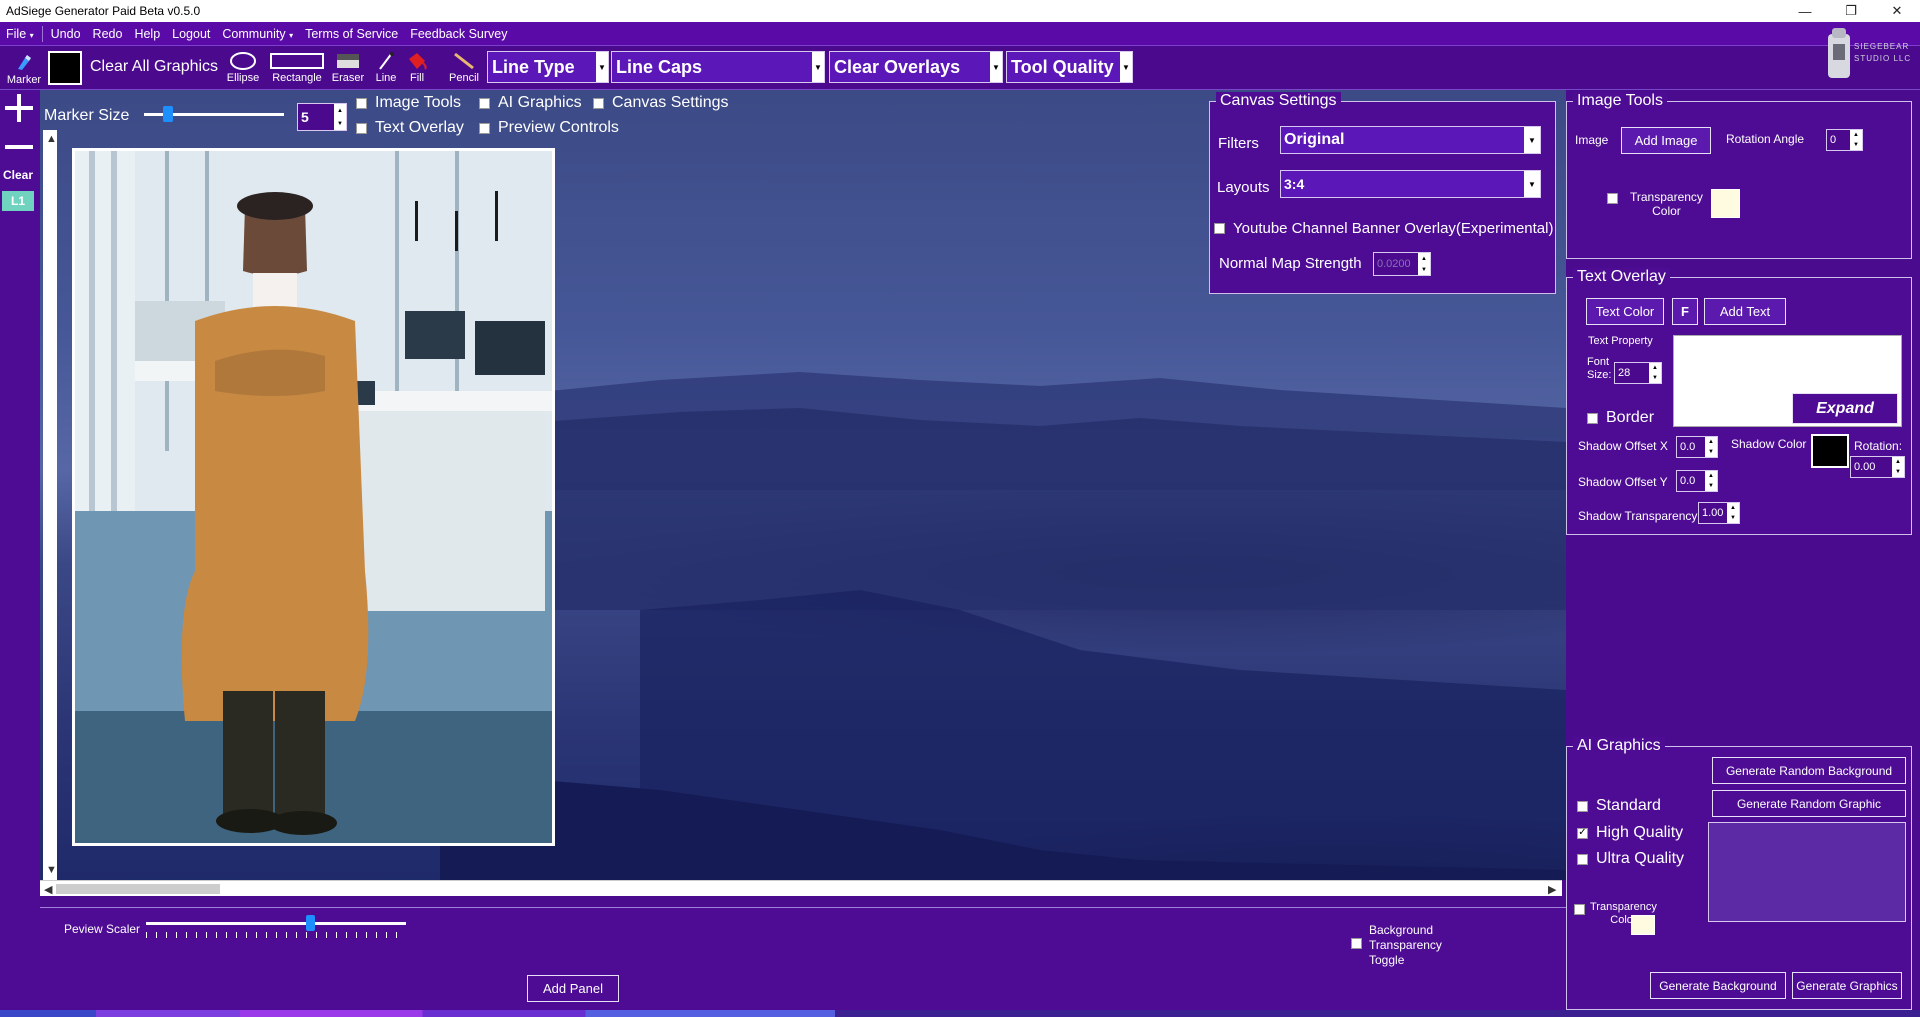 The width and height of the screenshot is (1920, 1017). I want to click on image-transparency-color-swatch, so click(1725, 203).